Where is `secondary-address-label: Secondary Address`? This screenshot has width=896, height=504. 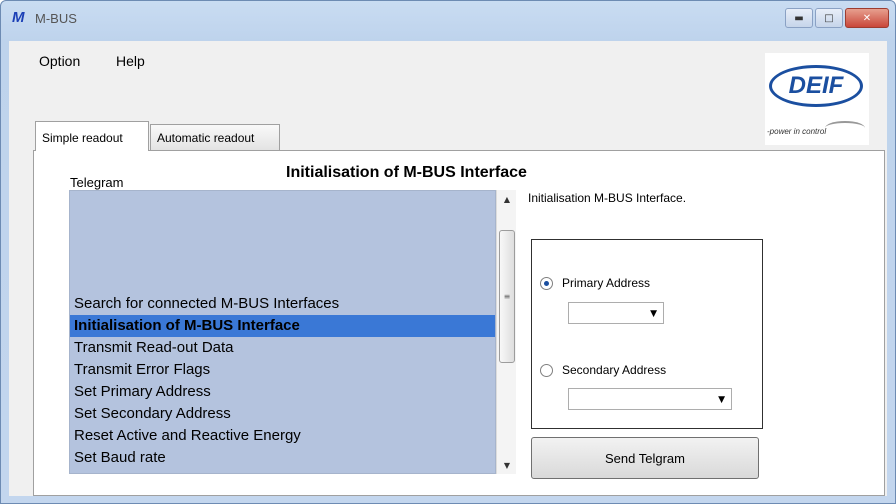 secondary-address-label: Secondary Address is located at coordinates (614, 370).